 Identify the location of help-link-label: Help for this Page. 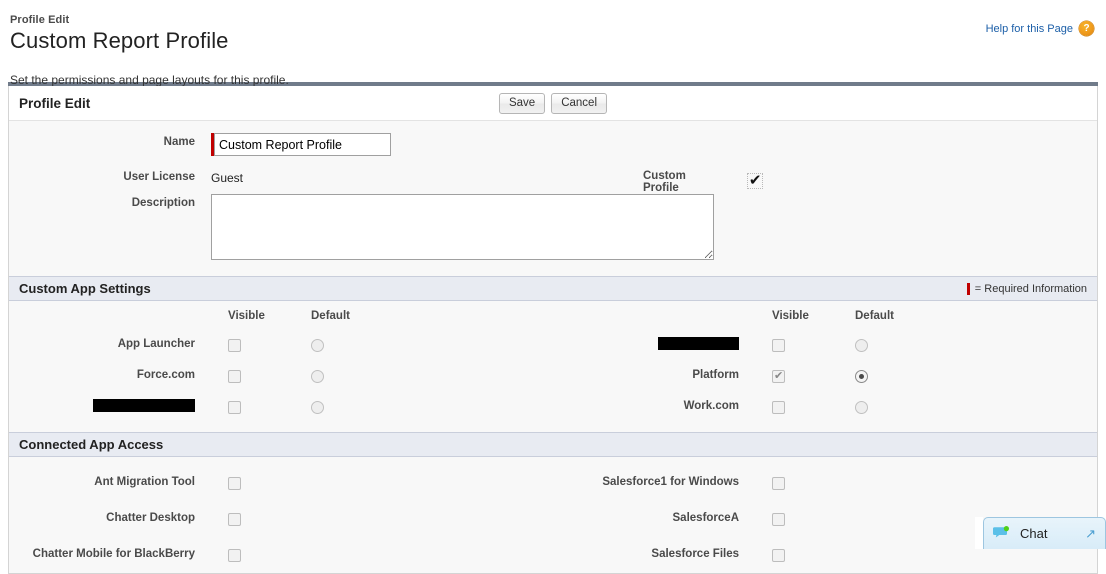
(1029, 28).